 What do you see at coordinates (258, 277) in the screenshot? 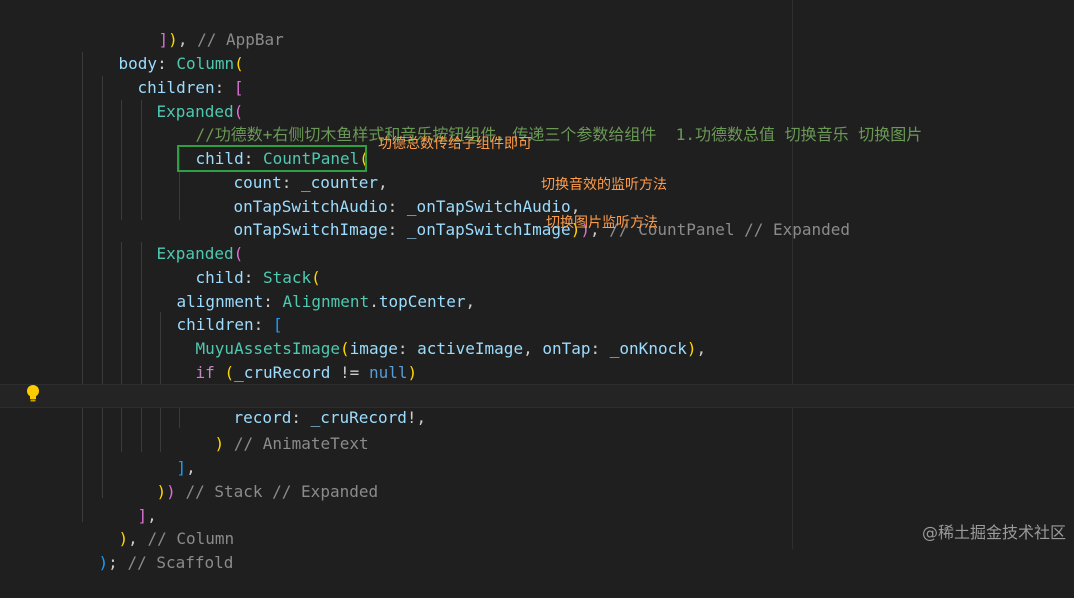
I see `code-line: child: Stack(` at bounding box center [258, 277].